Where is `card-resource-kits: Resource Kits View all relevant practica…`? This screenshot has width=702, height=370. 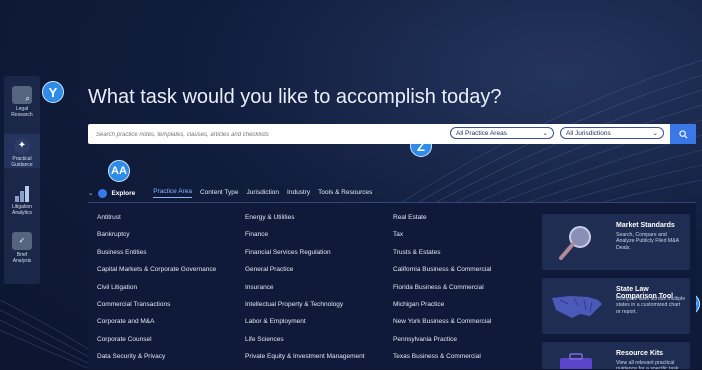 card-resource-kits: Resource Kits View all relevant practica… is located at coordinates (616, 355).